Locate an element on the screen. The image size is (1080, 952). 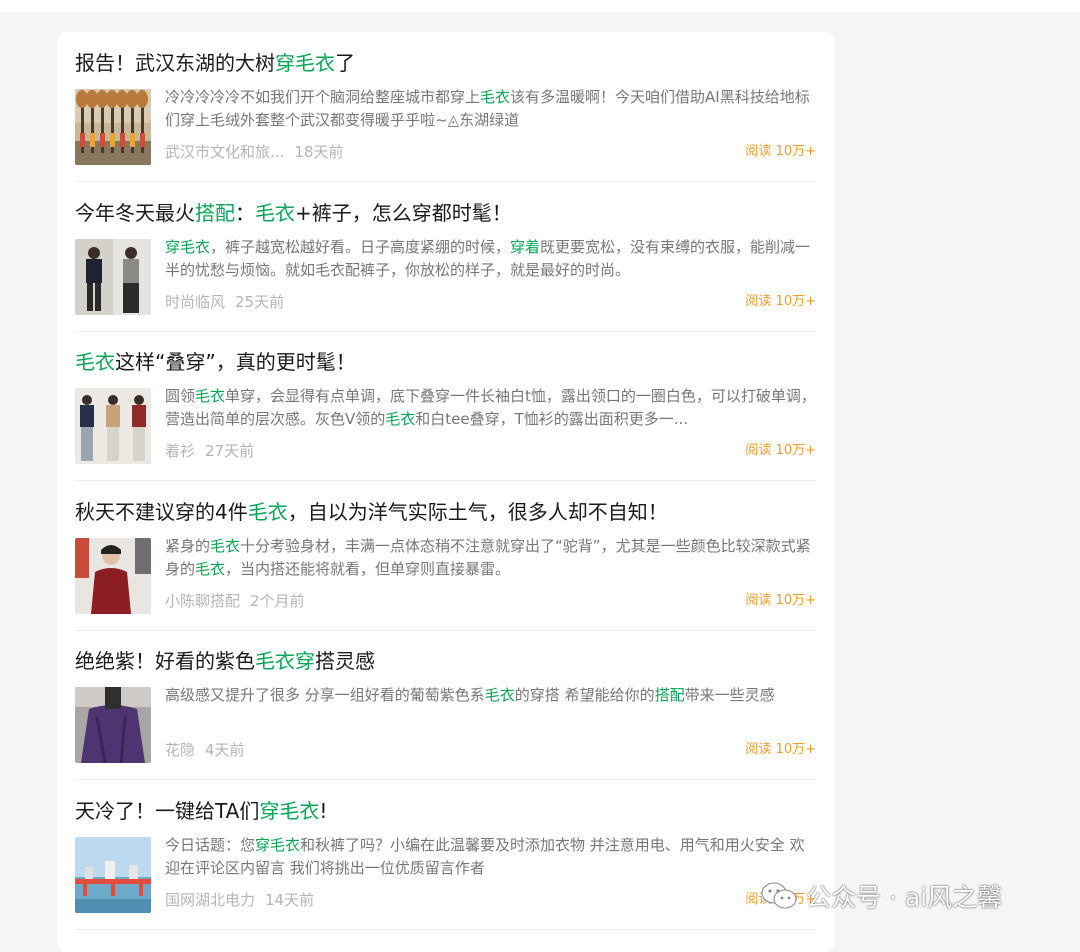
article-source: 时尚临风 is located at coordinates (195, 302).